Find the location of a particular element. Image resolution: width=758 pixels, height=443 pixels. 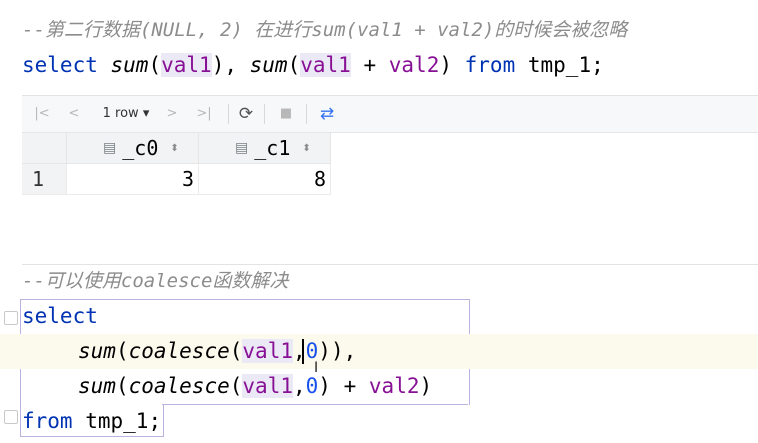

table-row: 1 3 8 is located at coordinates (176, 179).